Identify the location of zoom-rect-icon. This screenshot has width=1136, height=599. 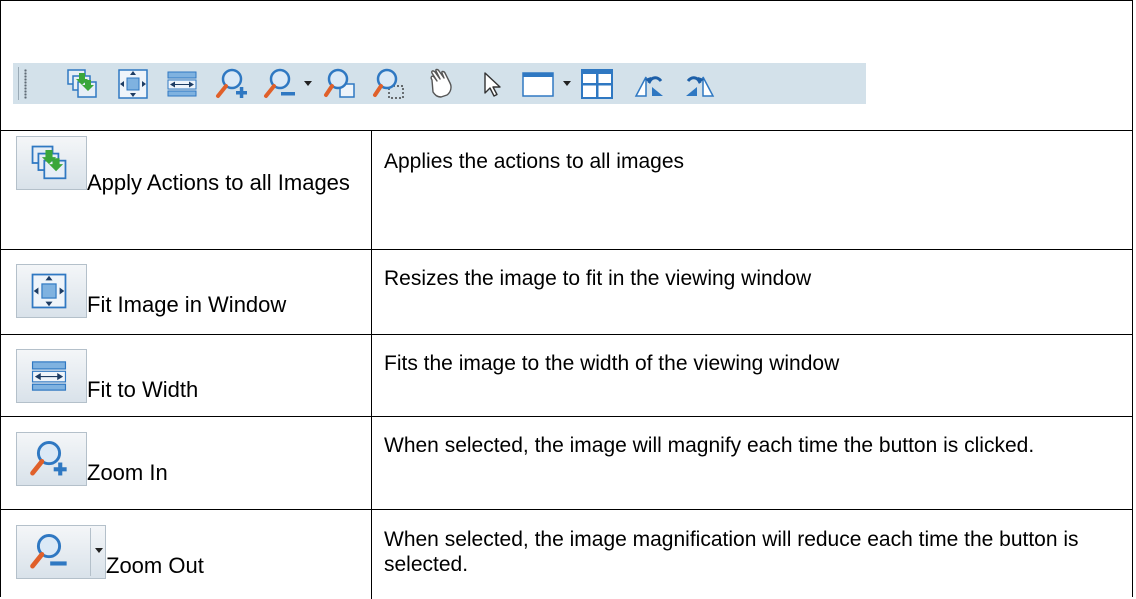
(340, 84).